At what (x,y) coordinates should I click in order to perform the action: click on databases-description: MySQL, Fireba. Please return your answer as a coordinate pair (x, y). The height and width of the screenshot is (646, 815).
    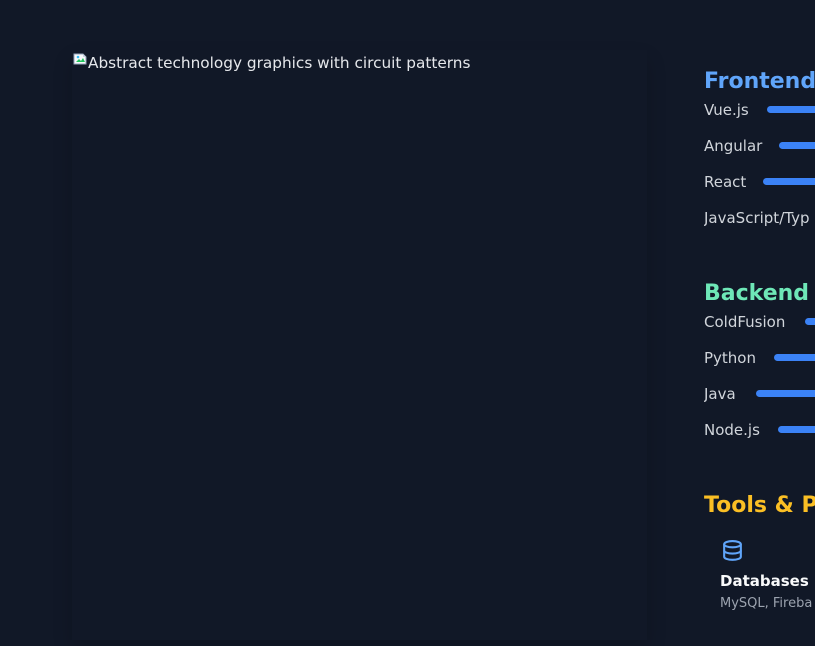
    Looking at the image, I should click on (766, 603).